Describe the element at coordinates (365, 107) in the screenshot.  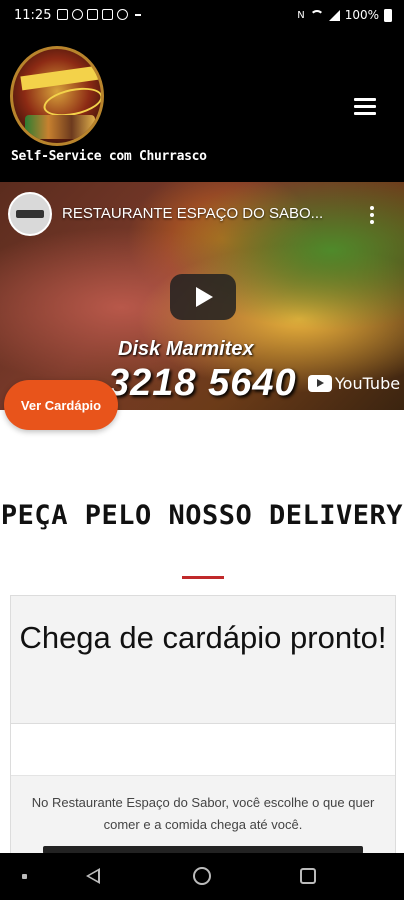
I see `hamburger-icon` at that location.